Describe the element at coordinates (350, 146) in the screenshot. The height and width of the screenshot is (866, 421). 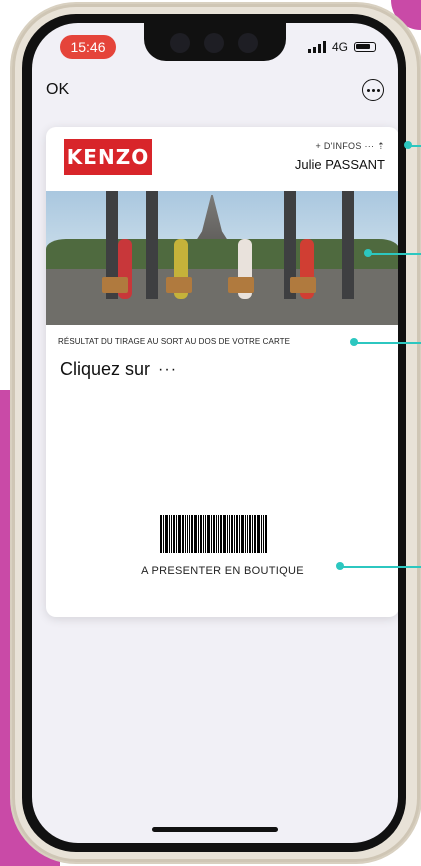
I see `more-info-link: + D'INFOS ··· ⇡` at that location.